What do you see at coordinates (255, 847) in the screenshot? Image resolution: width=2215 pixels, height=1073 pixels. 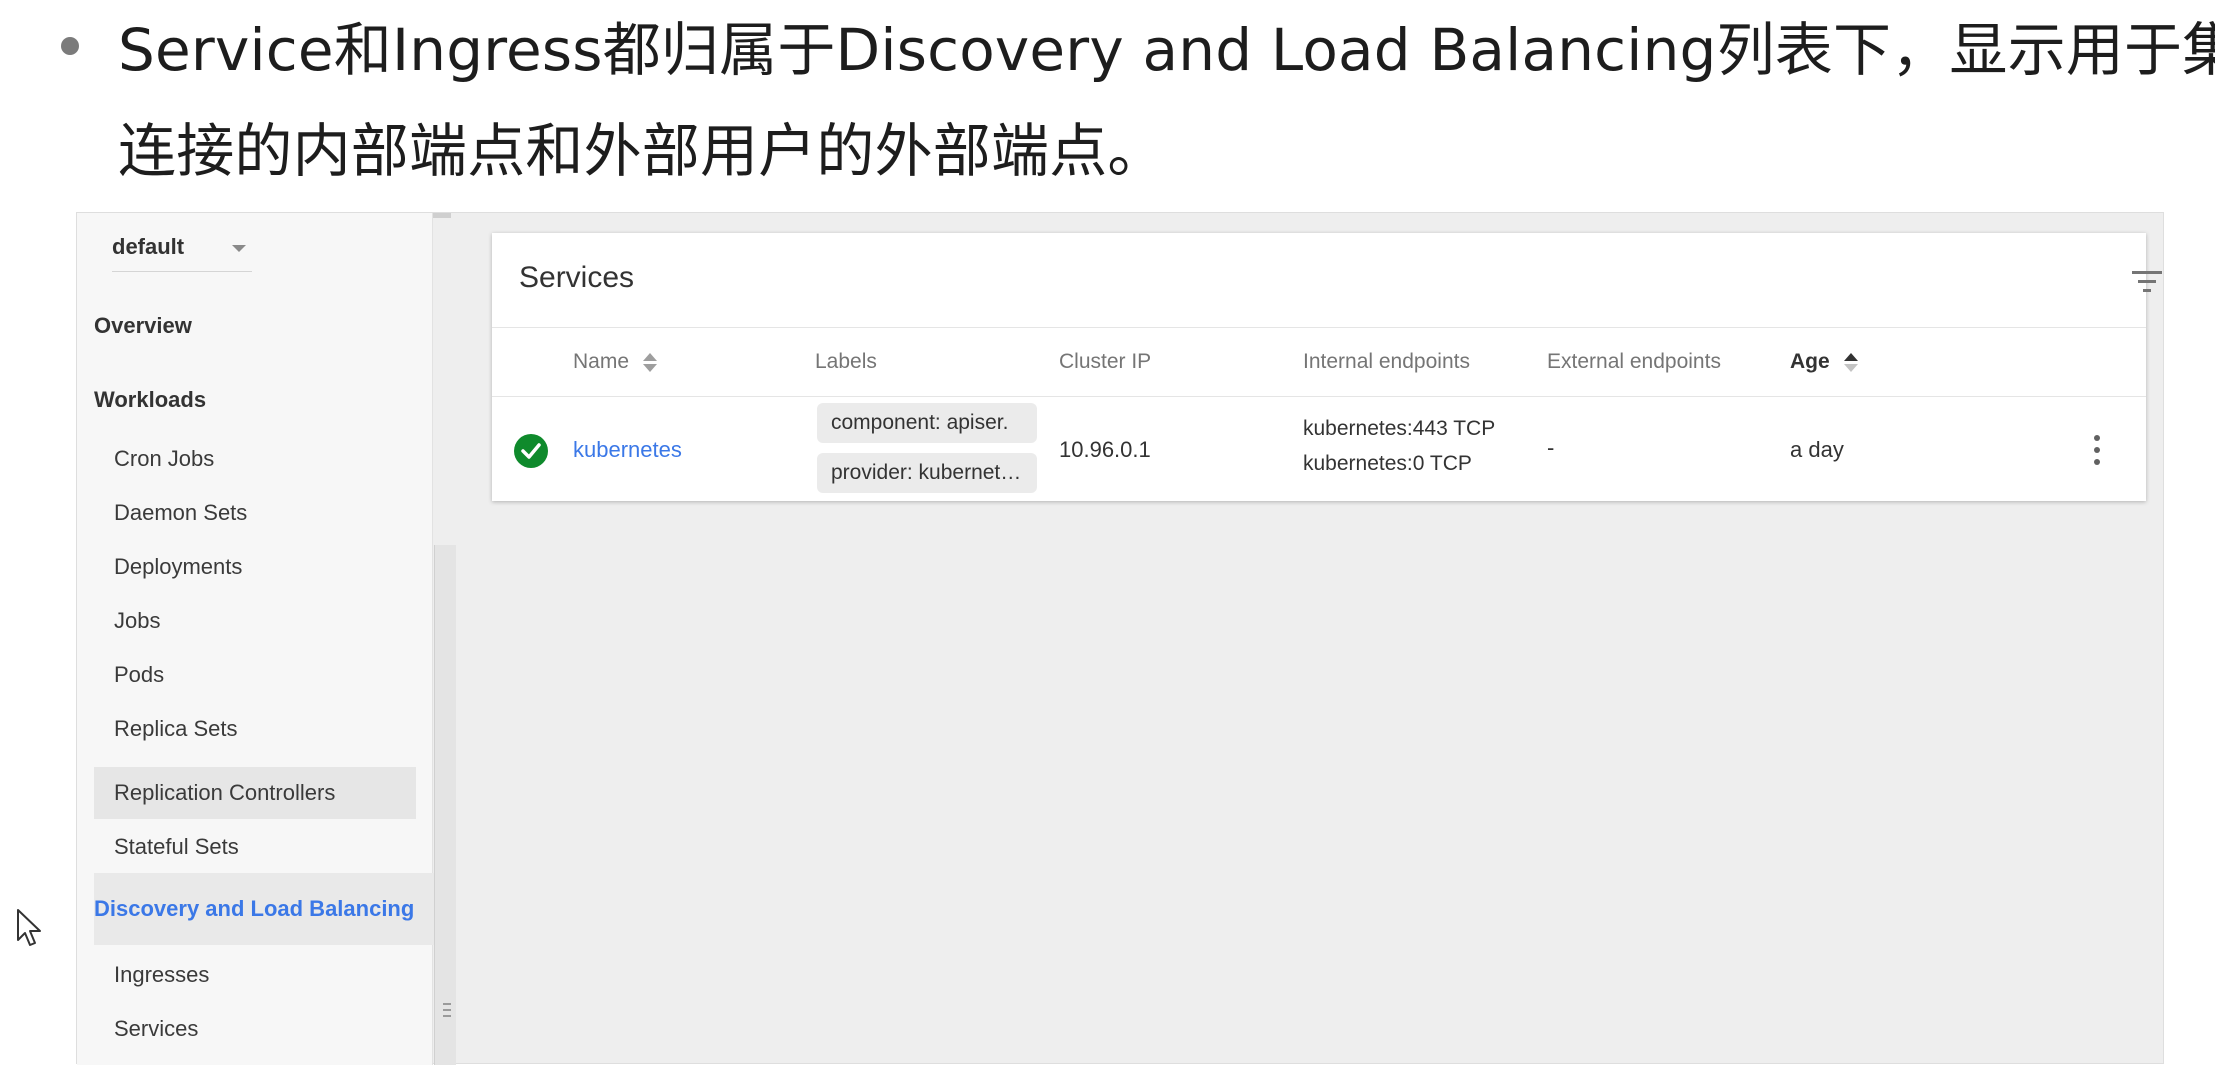 I see `sidebar-item-stateful-sets: Stateful Sets` at bounding box center [255, 847].